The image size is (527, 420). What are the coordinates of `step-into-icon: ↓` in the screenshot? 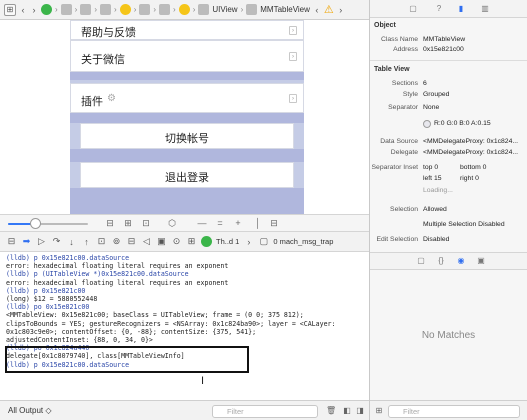 It's located at (71, 242).